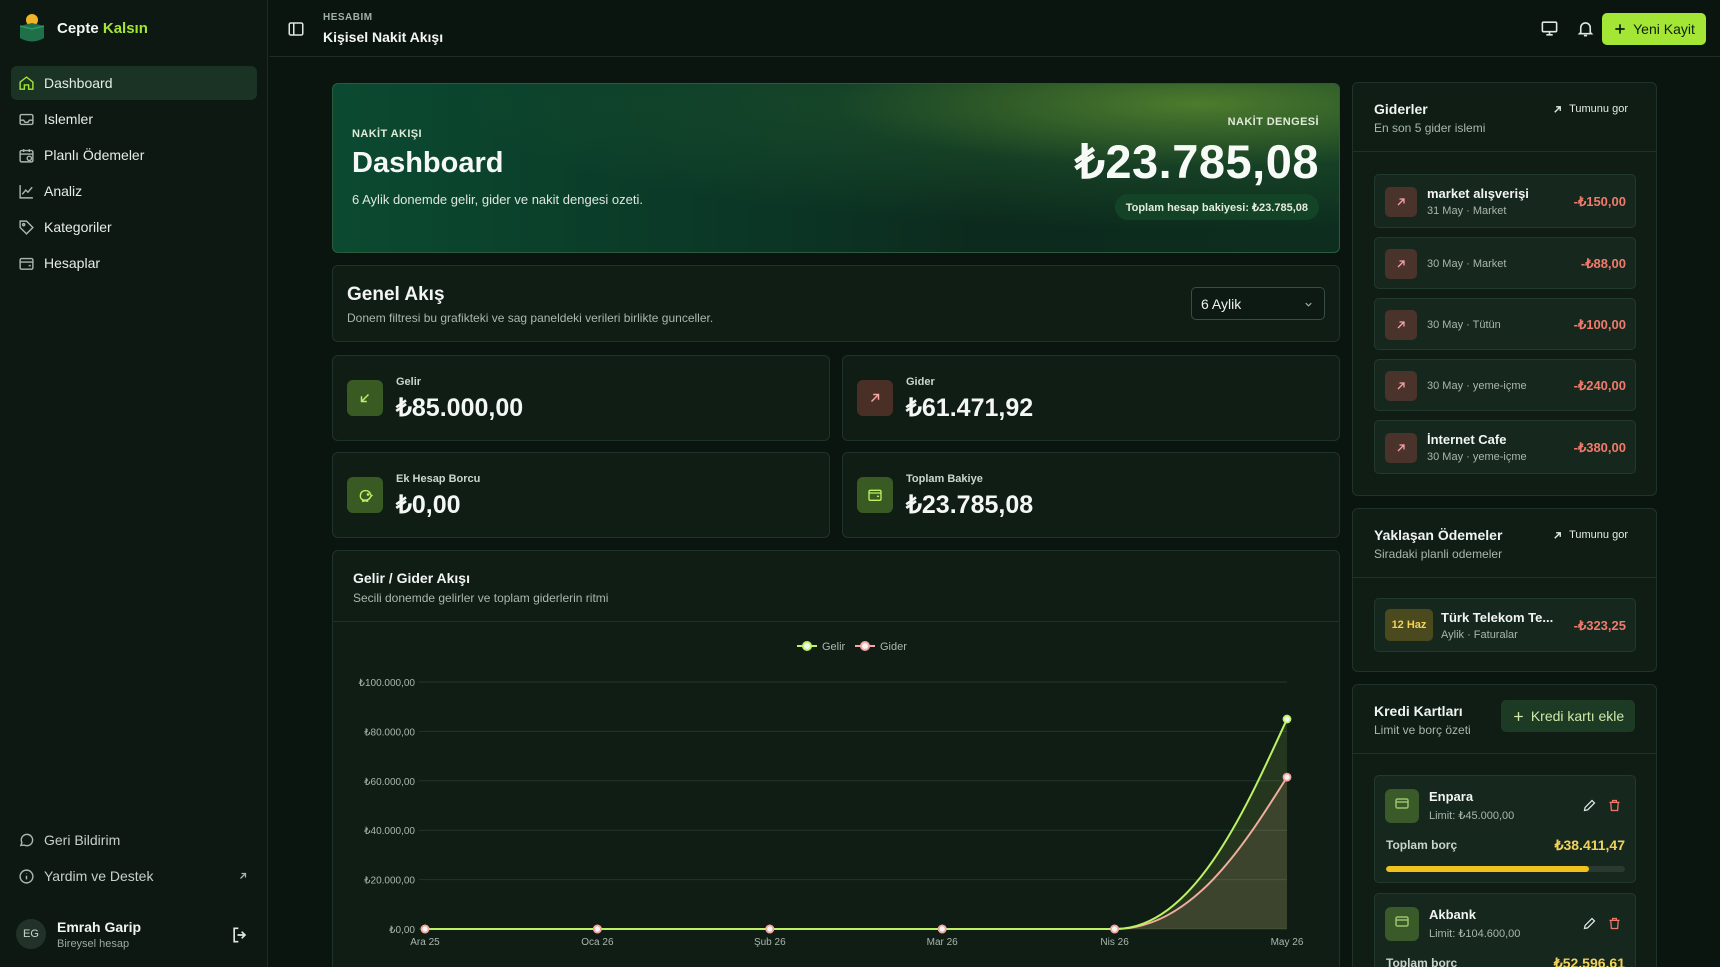 The height and width of the screenshot is (967, 1720). Describe the element at coordinates (133, 934) in the screenshot. I see `user-profile: EG Emrah Garip Bireysel hesap` at that location.